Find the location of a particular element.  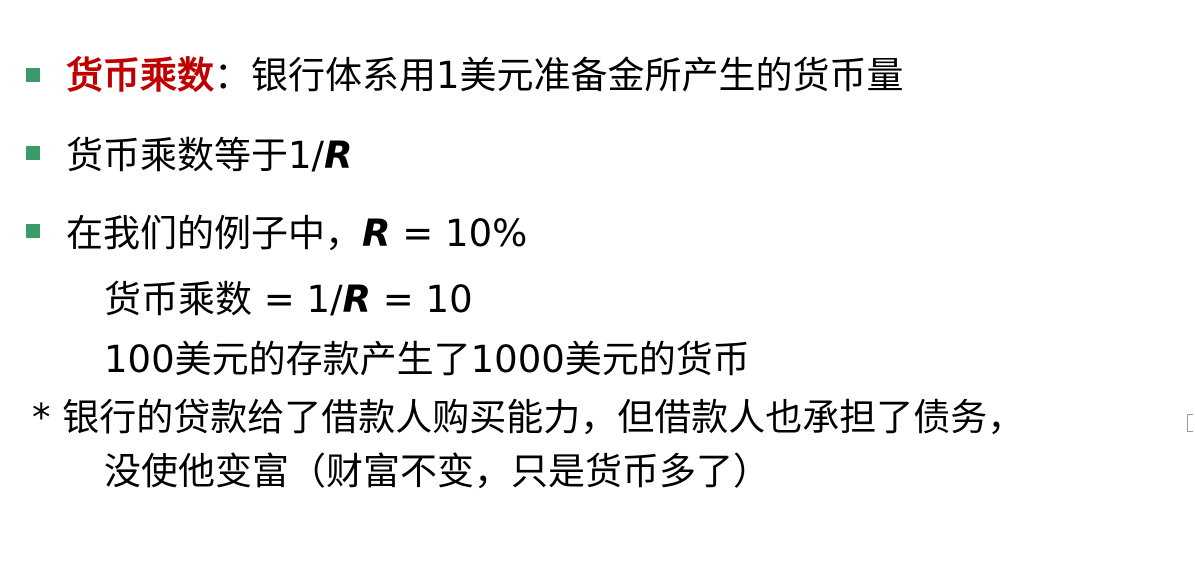

example-value: = 10% is located at coordinates (459, 233).